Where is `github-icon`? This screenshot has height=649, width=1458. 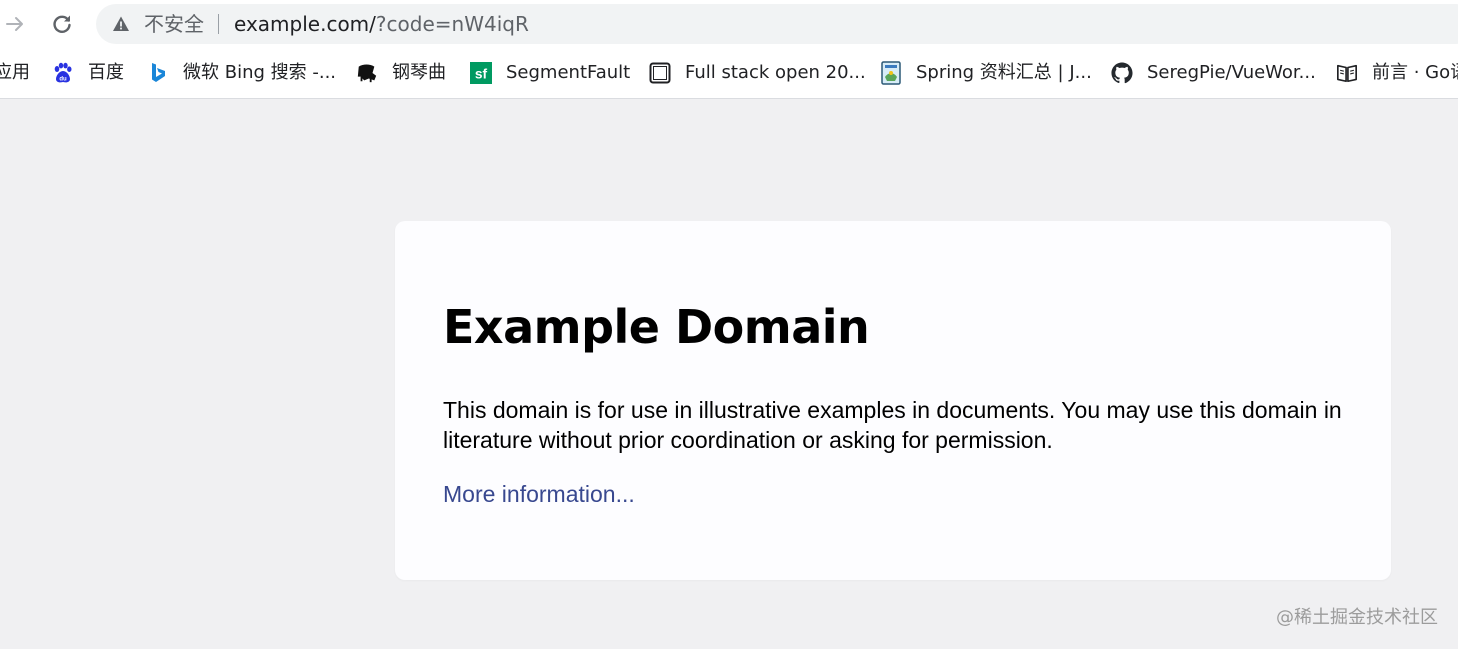
github-icon is located at coordinates (1122, 73).